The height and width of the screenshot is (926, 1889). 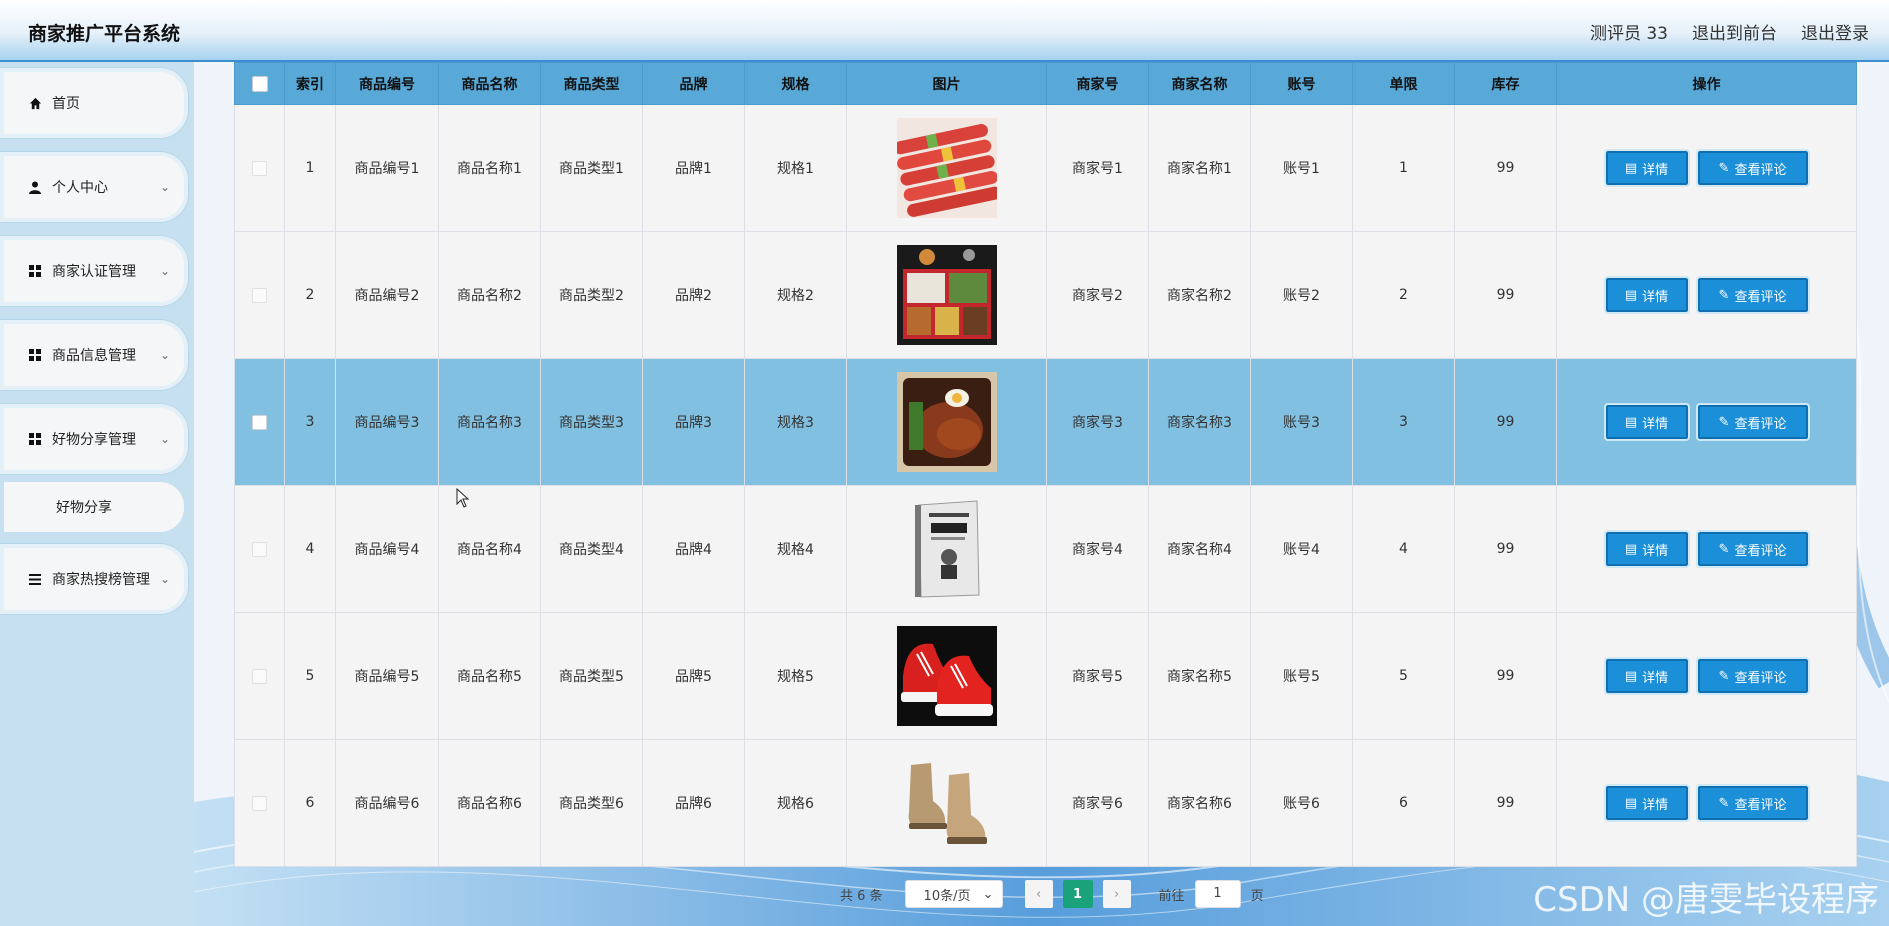 I want to click on mouse-cursor-icon, so click(x=463, y=498).